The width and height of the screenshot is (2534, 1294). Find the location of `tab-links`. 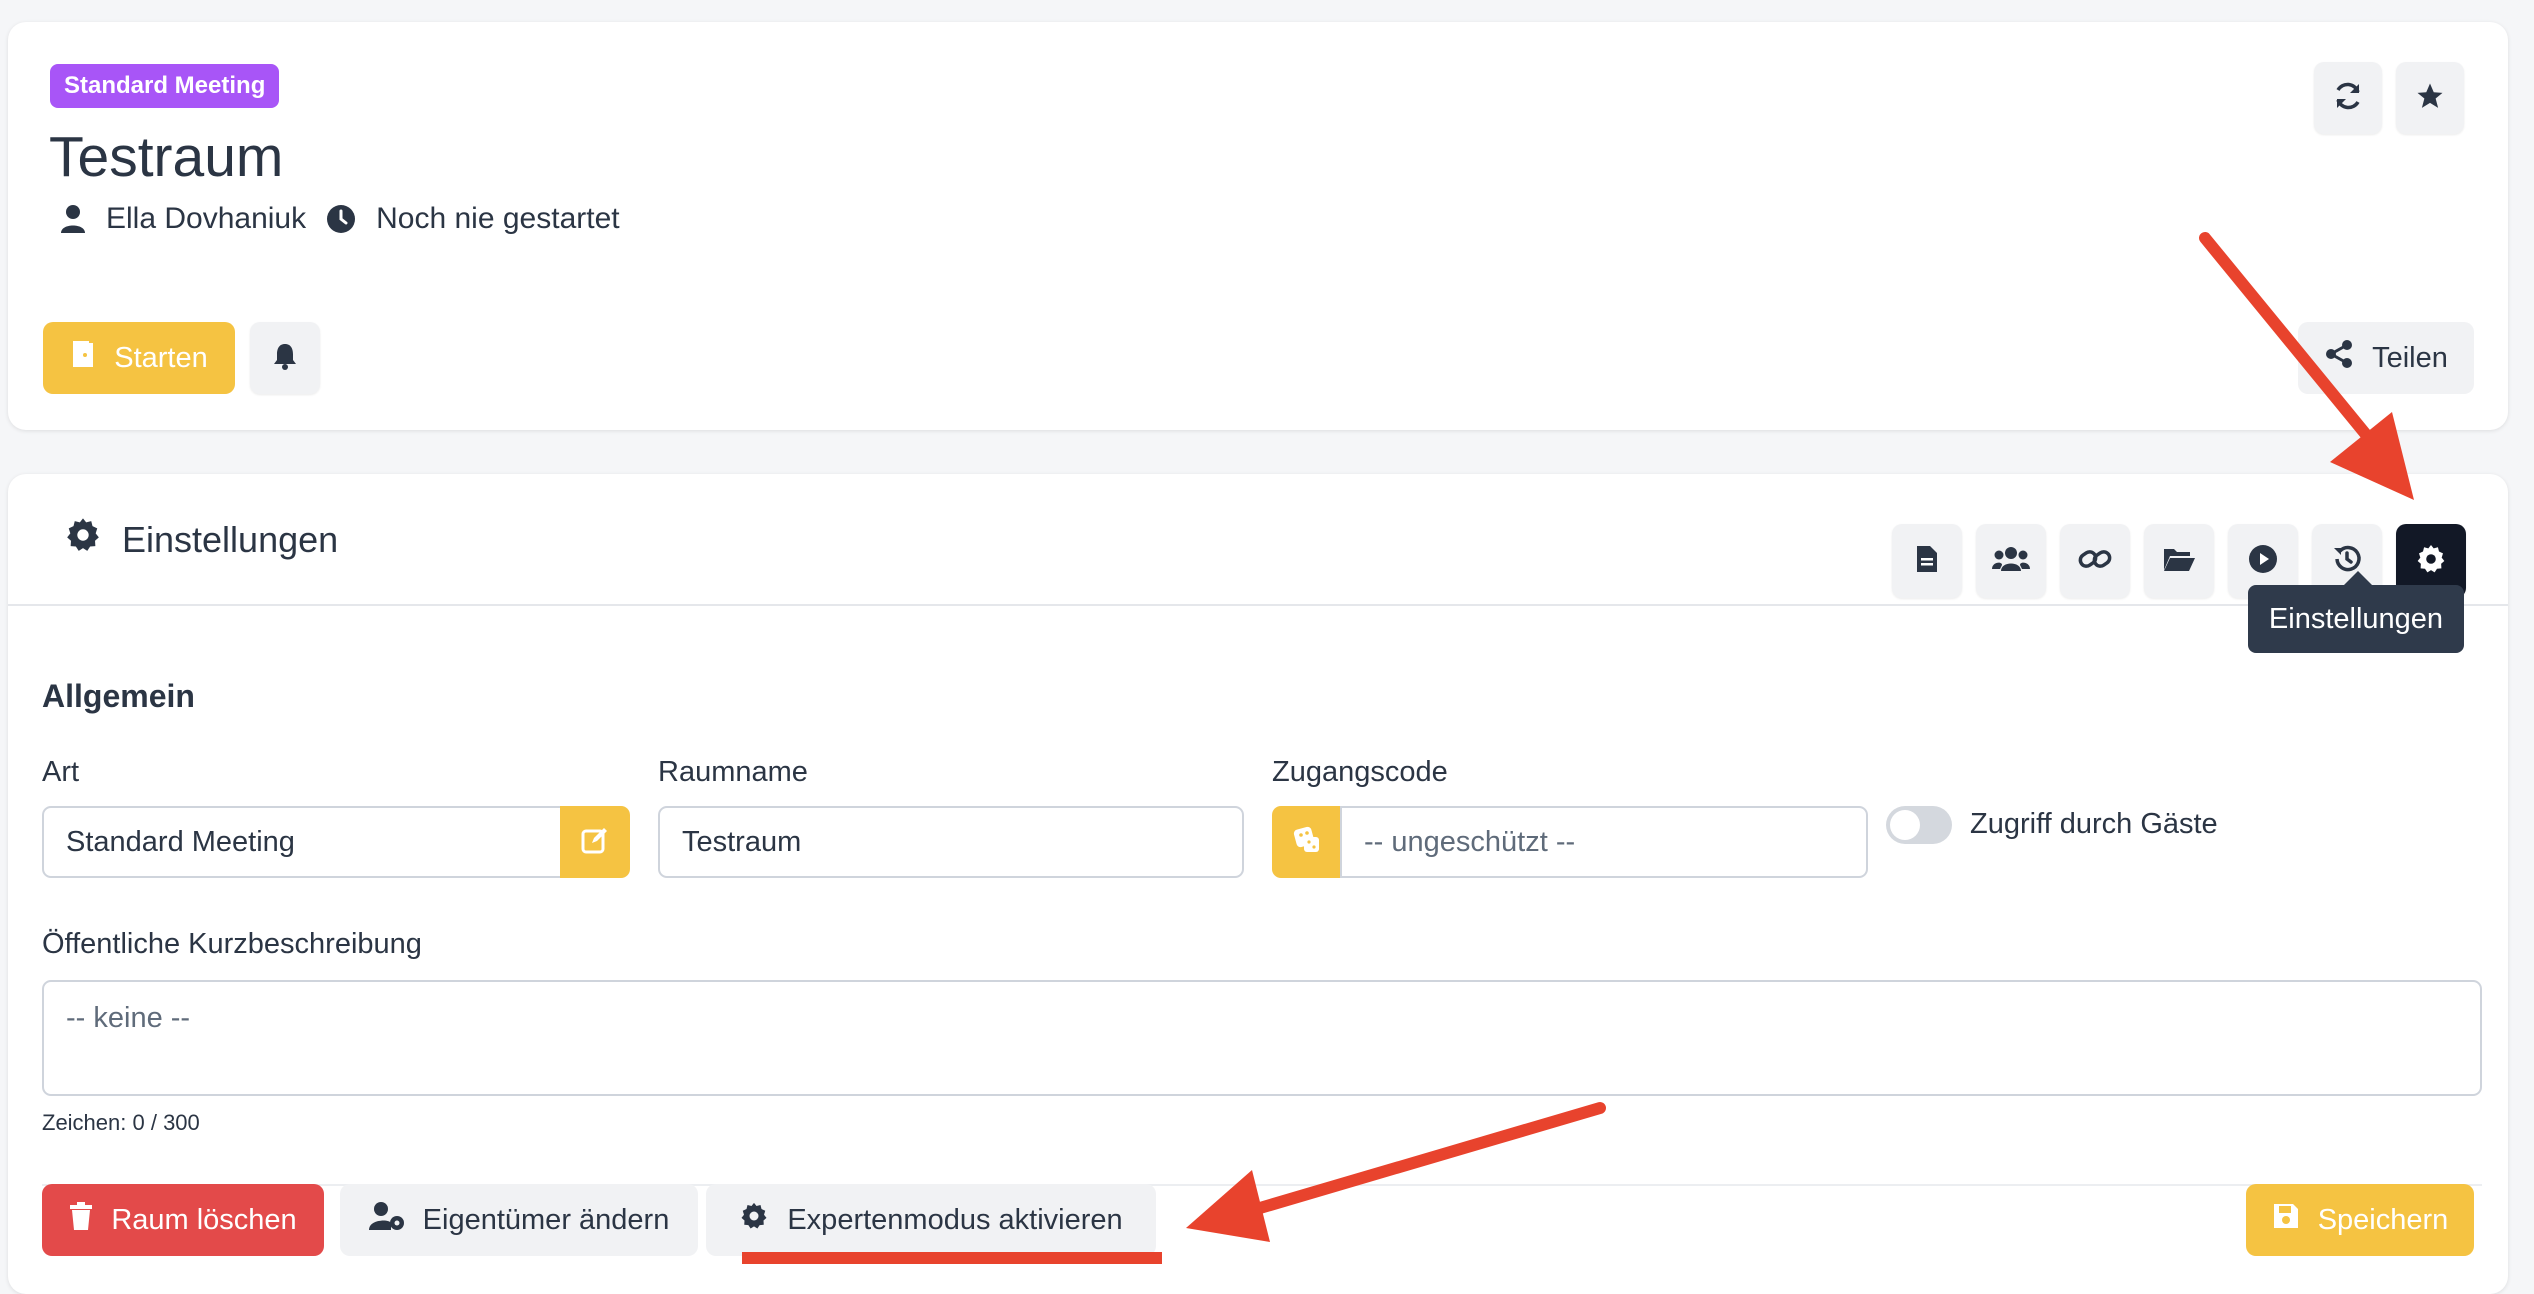

tab-links is located at coordinates (2095, 561).